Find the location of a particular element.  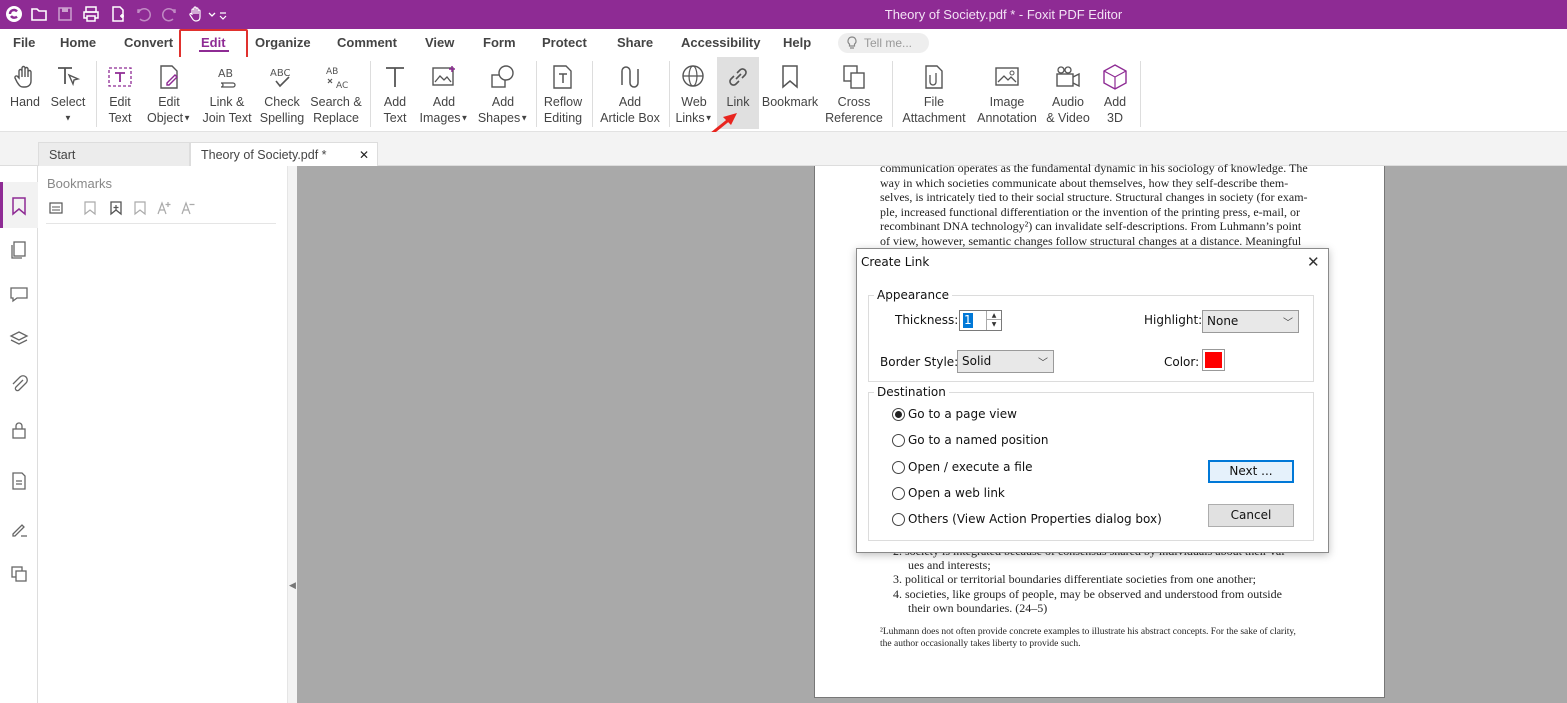

thickness-stepper-buttons: ▲ ▼ is located at coordinates (993, 320).